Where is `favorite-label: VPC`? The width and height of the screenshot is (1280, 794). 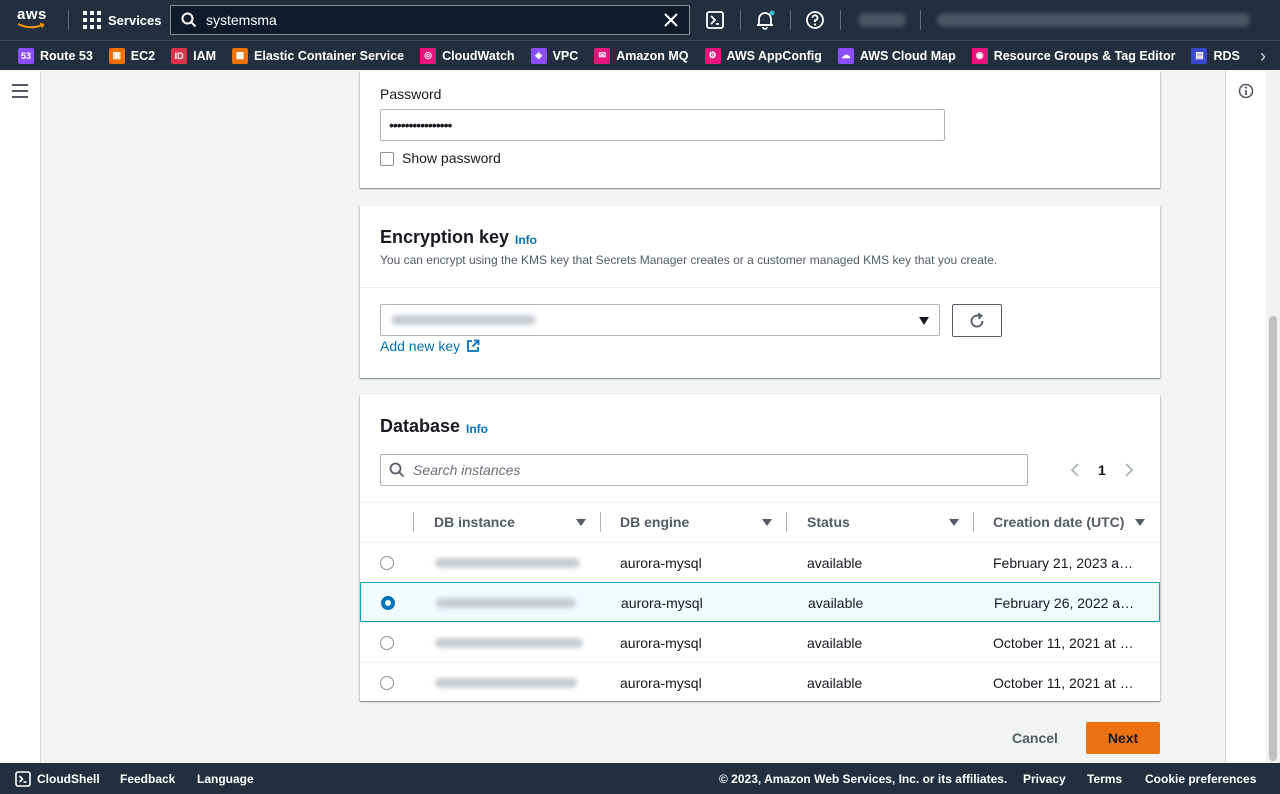 favorite-label: VPC is located at coordinates (565, 55).